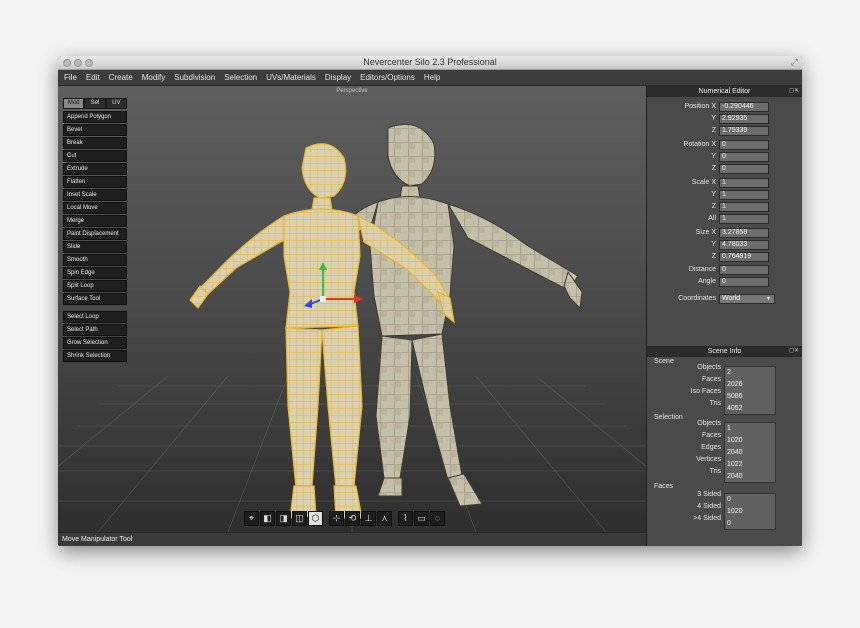 The image size is (860, 628). I want to click on chevron-down-icon: ▼, so click(768, 299).